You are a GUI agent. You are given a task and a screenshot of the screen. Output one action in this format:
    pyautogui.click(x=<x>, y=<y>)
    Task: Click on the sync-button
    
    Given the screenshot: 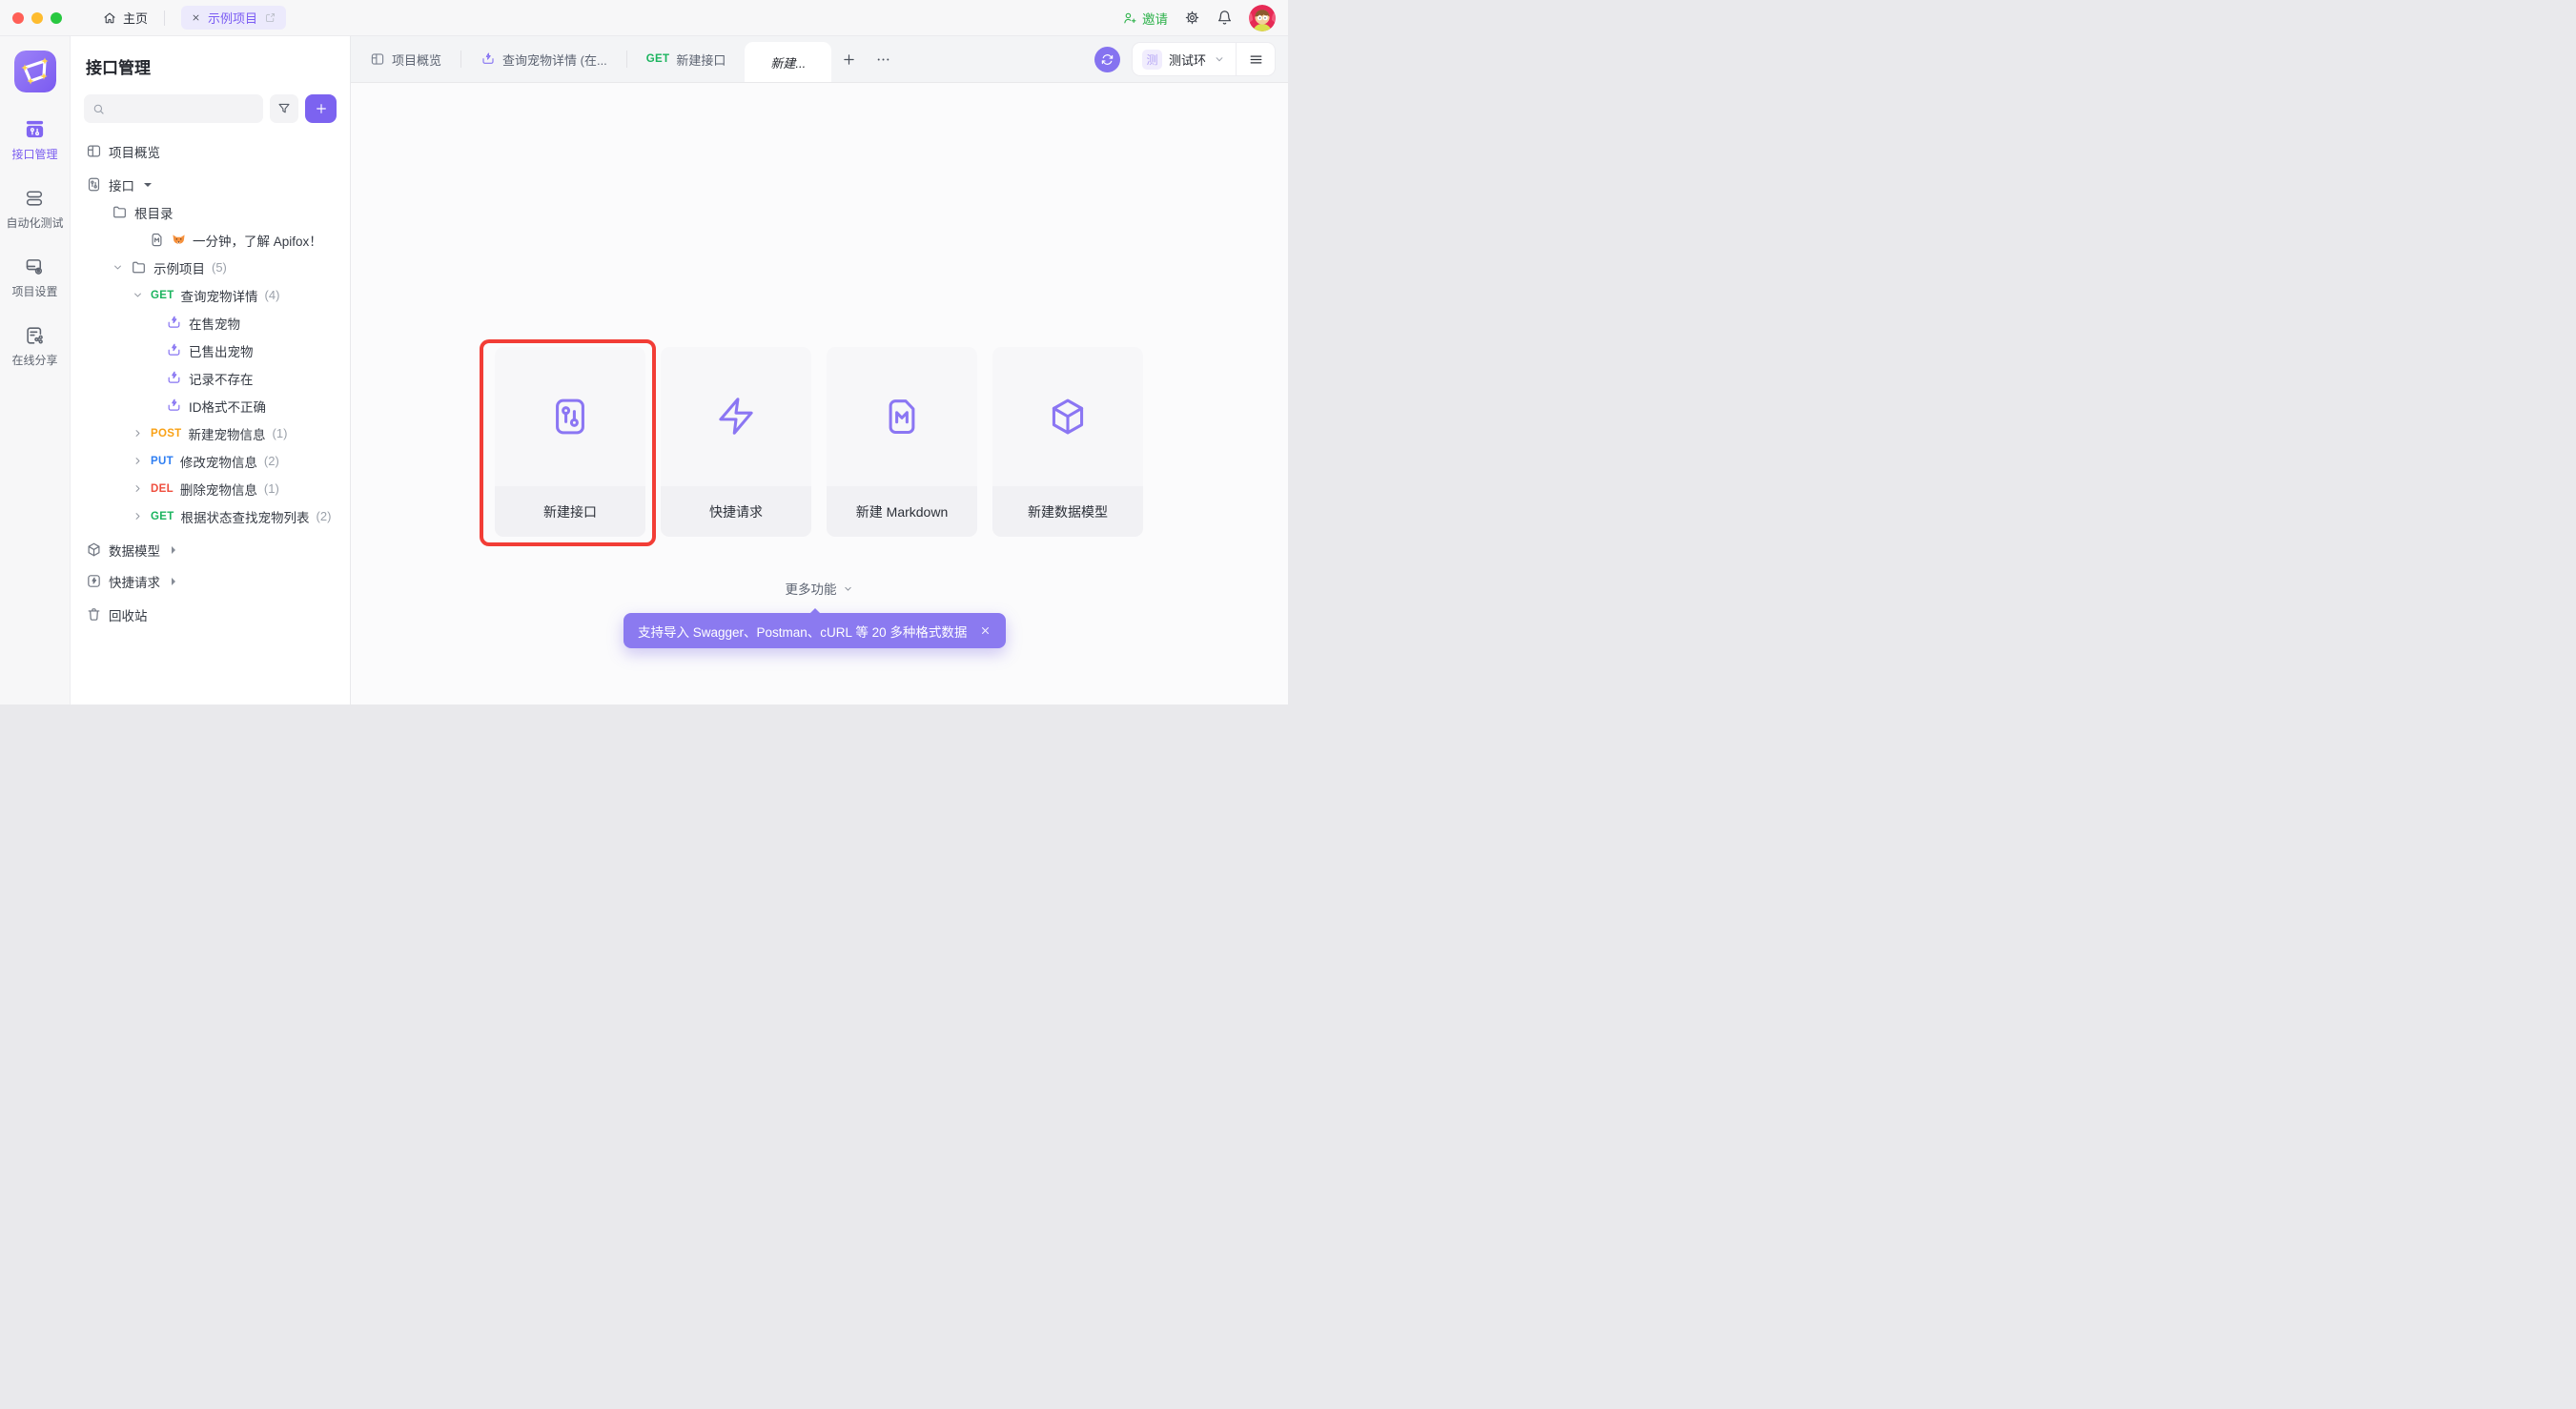 What is the action you would take?
    pyautogui.click(x=1107, y=59)
    